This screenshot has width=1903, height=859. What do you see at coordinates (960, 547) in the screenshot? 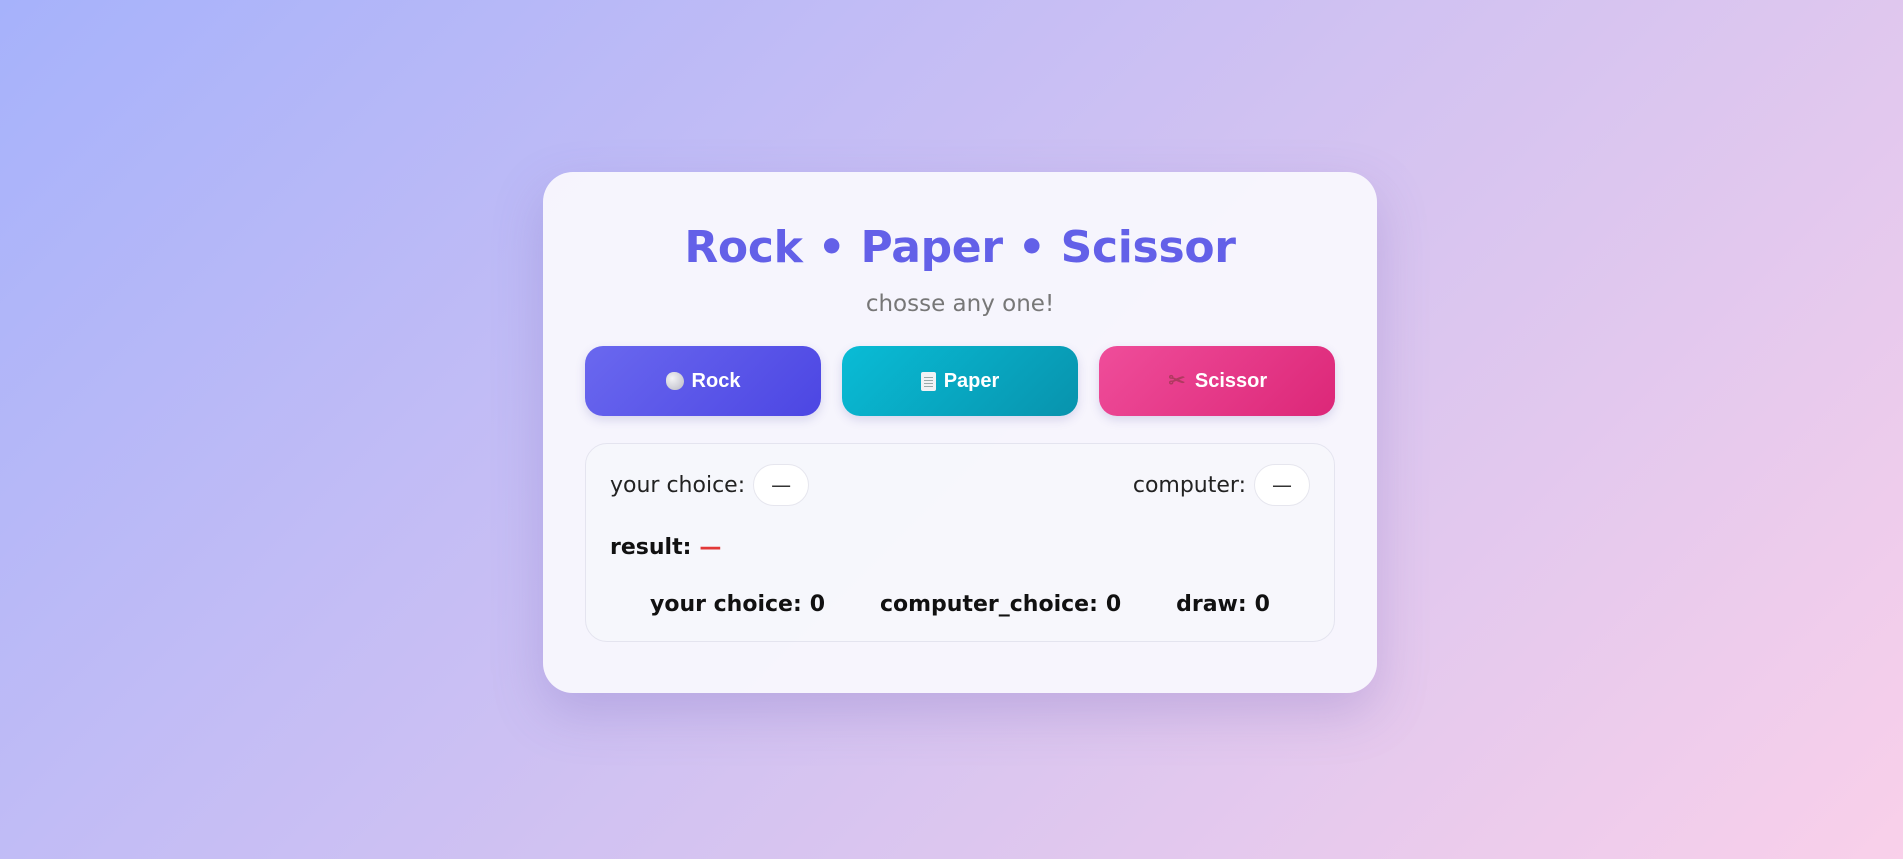
I see `result-row: result: —` at bounding box center [960, 547].